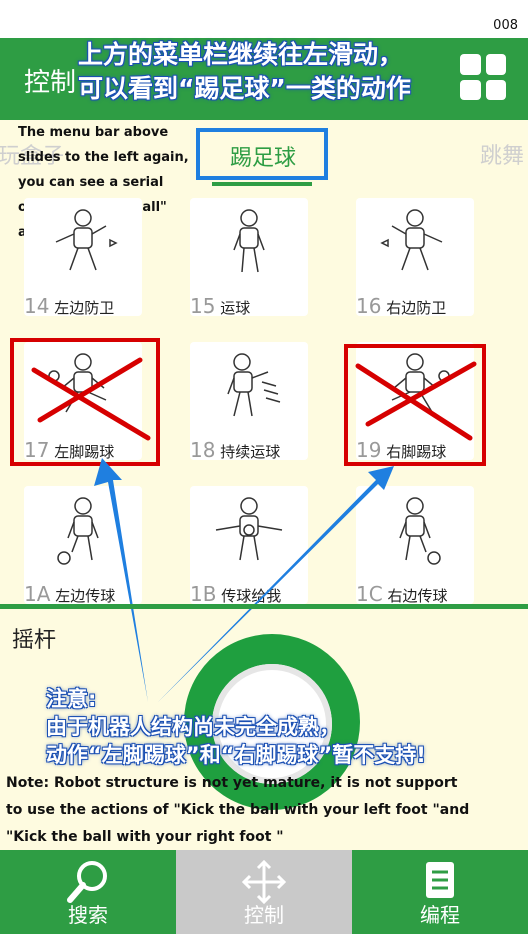 Image resolution: width=528 pixels, height=934 pixels. What do you see at coordinates (88, 892) in the screenshot?
I see `nav-search: 搜索` at bounding box center [88, 892].